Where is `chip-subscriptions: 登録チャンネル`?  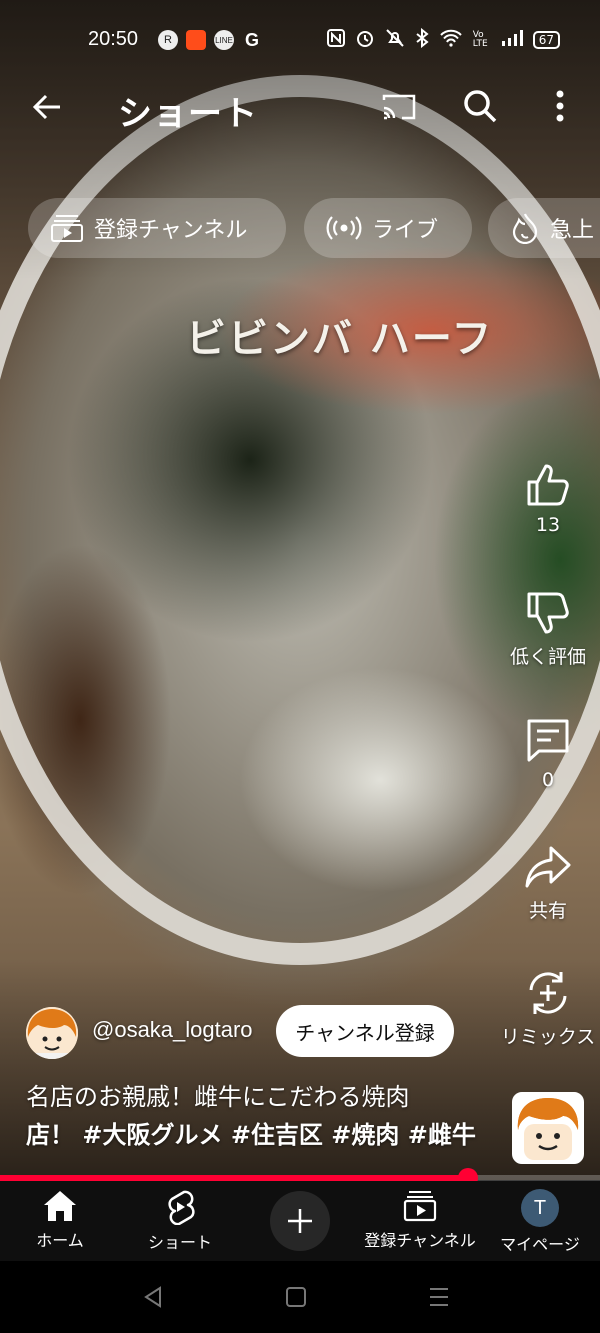 chip-subscriptions: 登録チャンネル is located at coordinates (157, 228).